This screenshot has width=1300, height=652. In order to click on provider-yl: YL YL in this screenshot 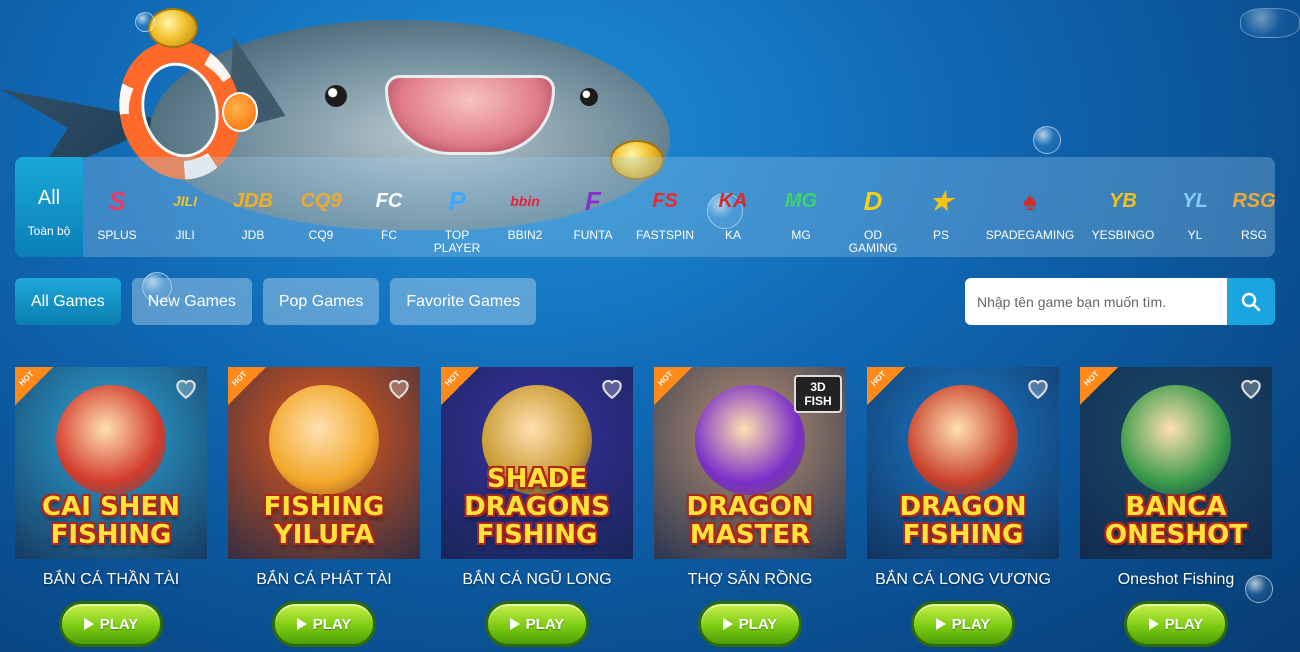, I will do `click(1195, 207)`.